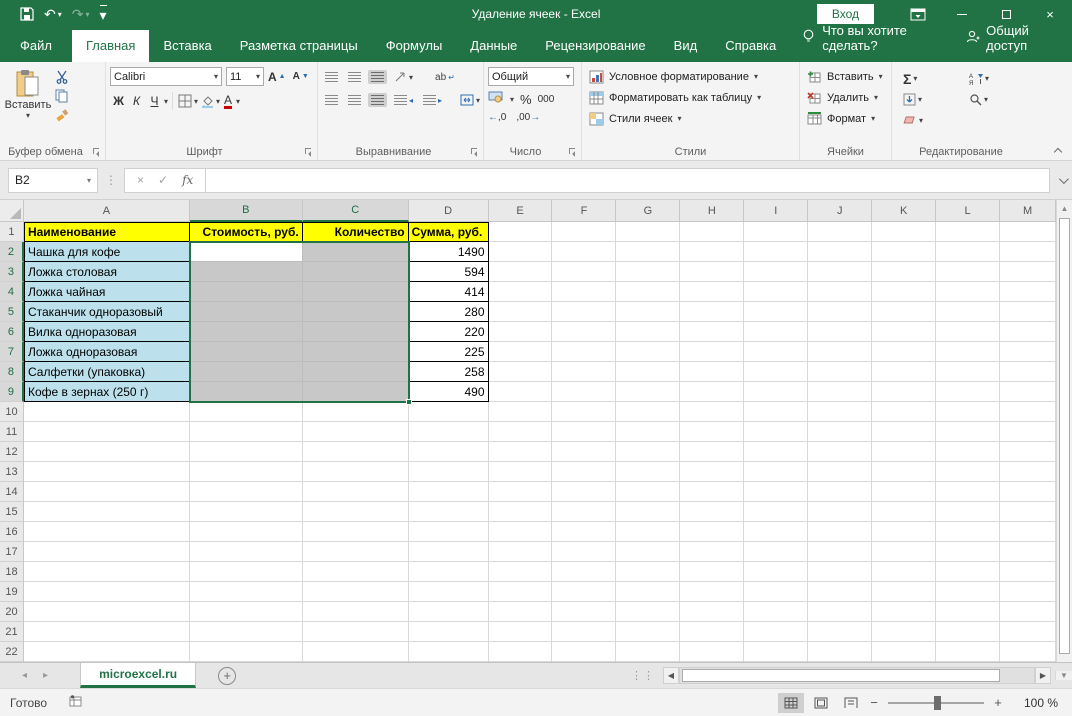 The width and height of the screenshot is (1072, 716). I want to click on formula-input, so click(628, 180).